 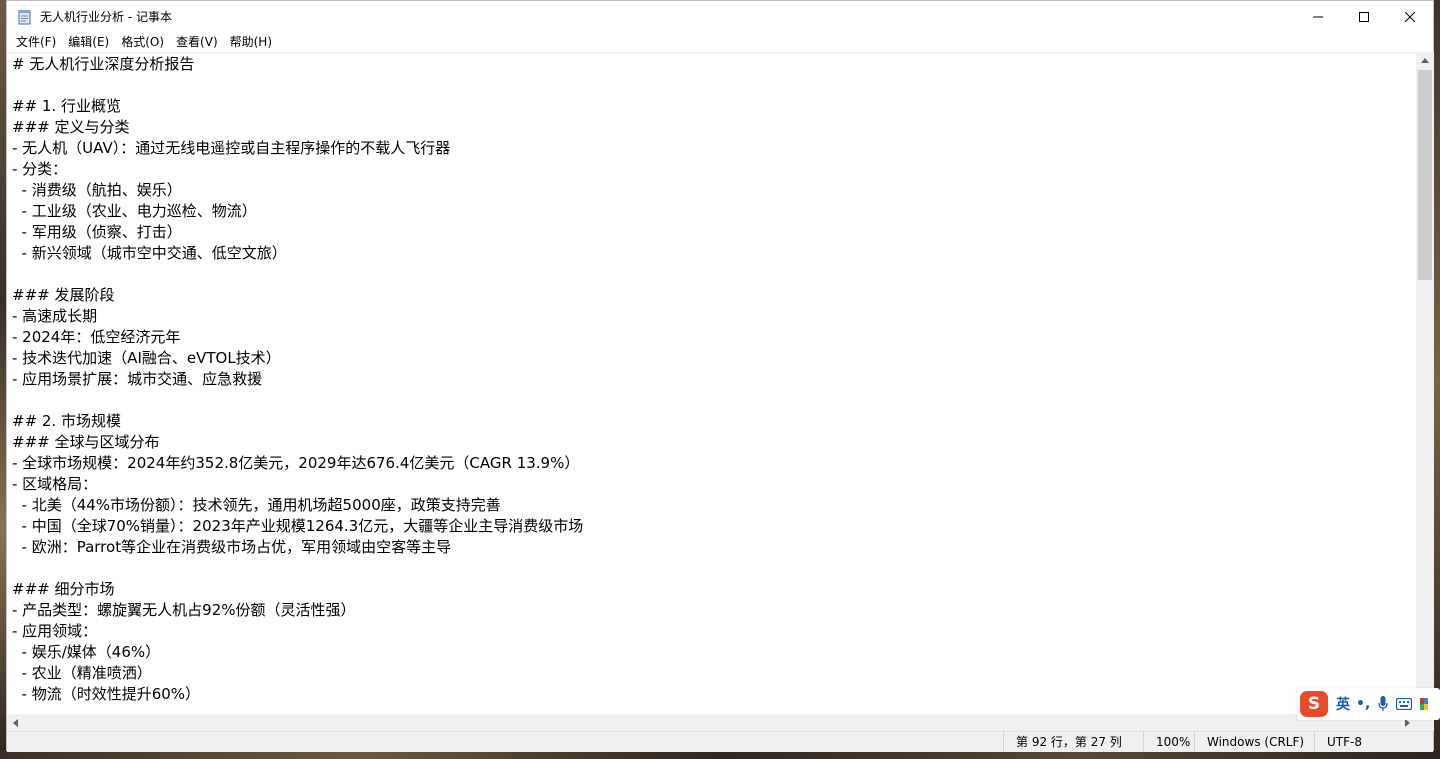 I want to click on chevron-left-icon, so click(x=15, y=722).